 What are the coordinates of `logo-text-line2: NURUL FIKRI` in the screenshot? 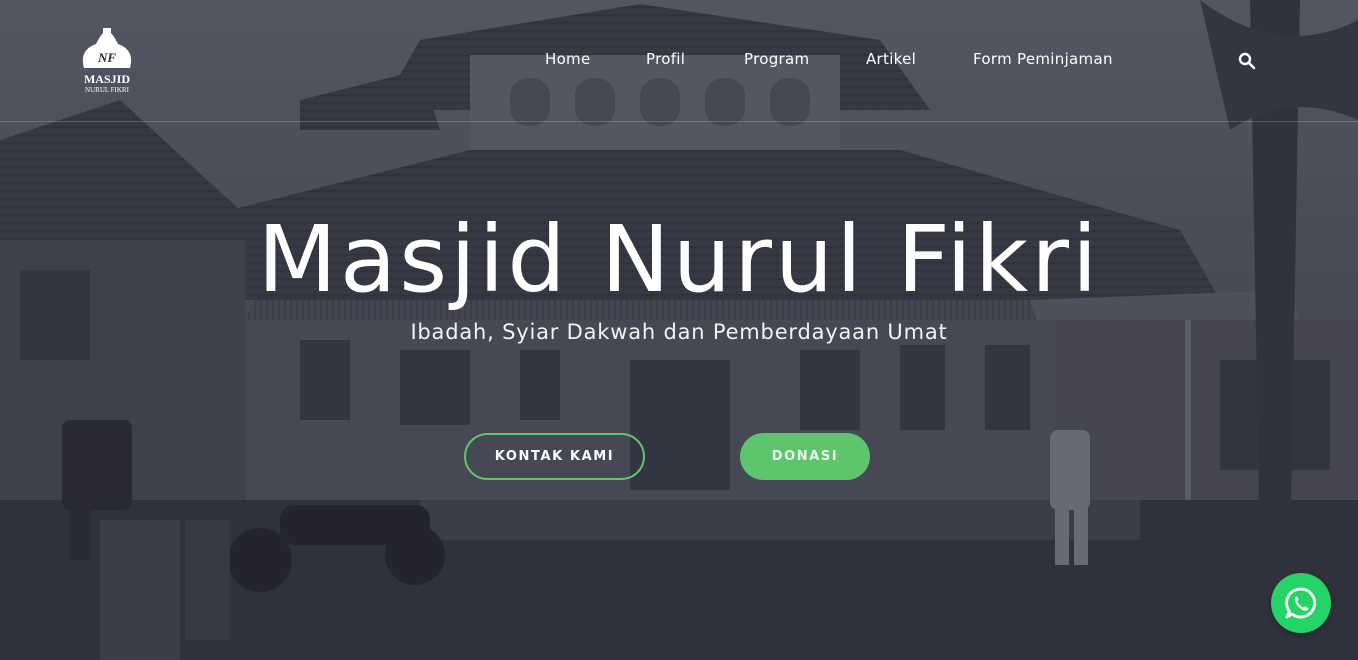 It's located at (107, 90).